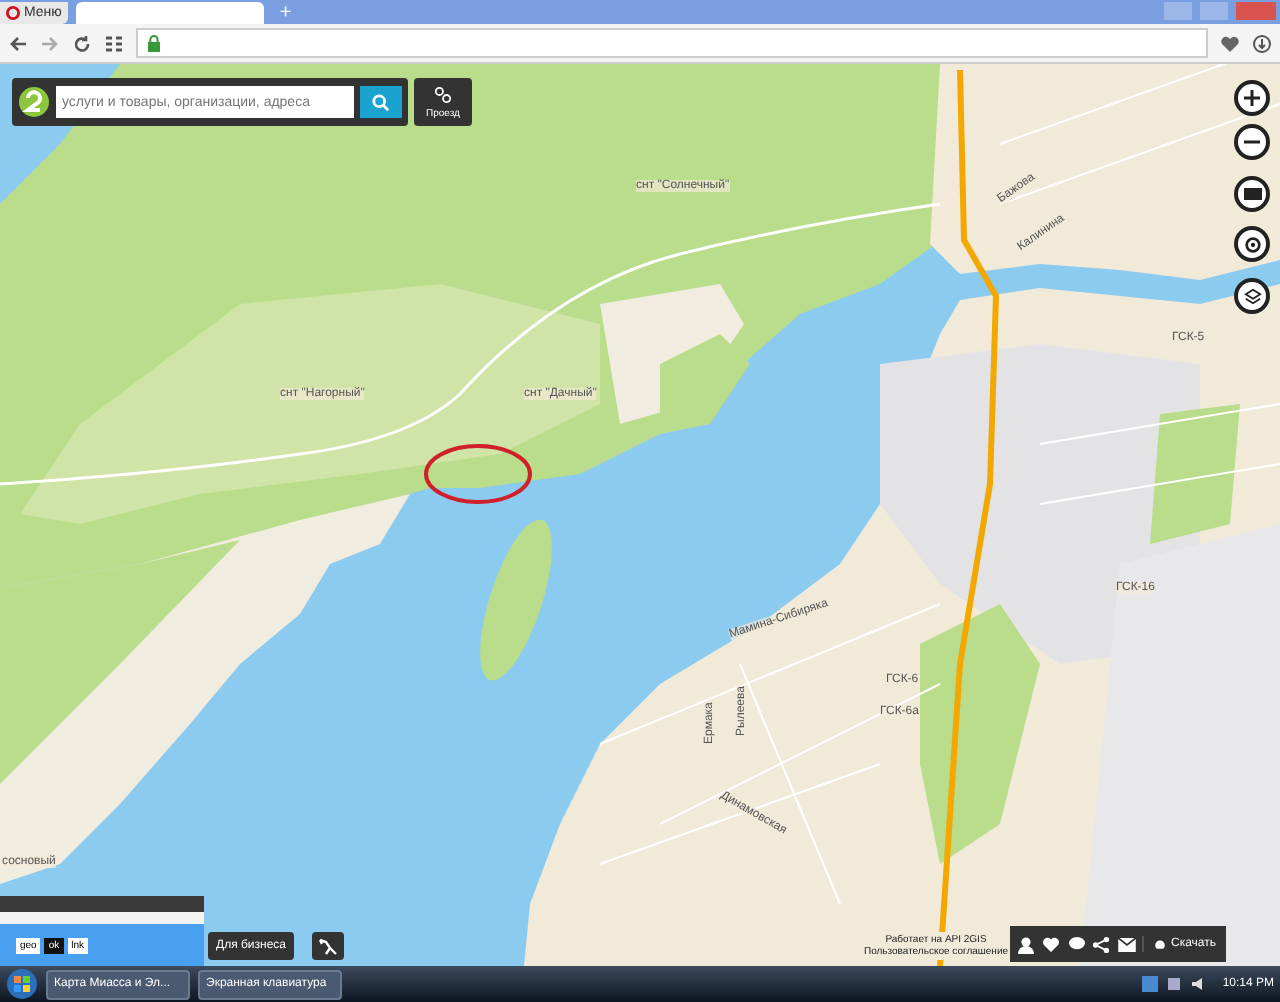  What do you see at coordinates (1126, 944) in the screenshot?
I see `mail-button` at bounding box center [1126, 944].